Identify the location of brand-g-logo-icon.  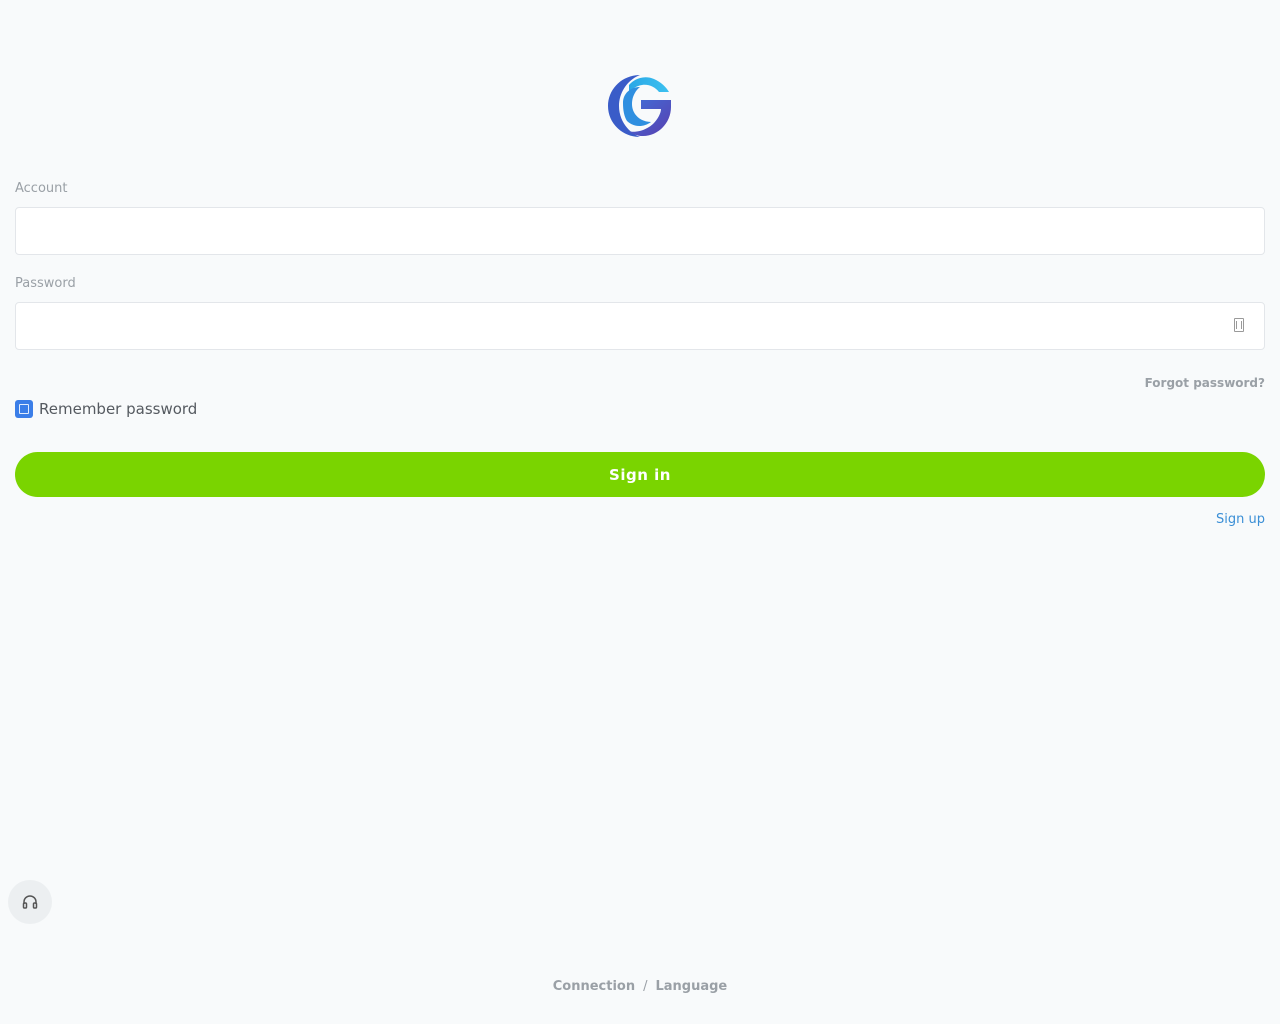
(639, 106).